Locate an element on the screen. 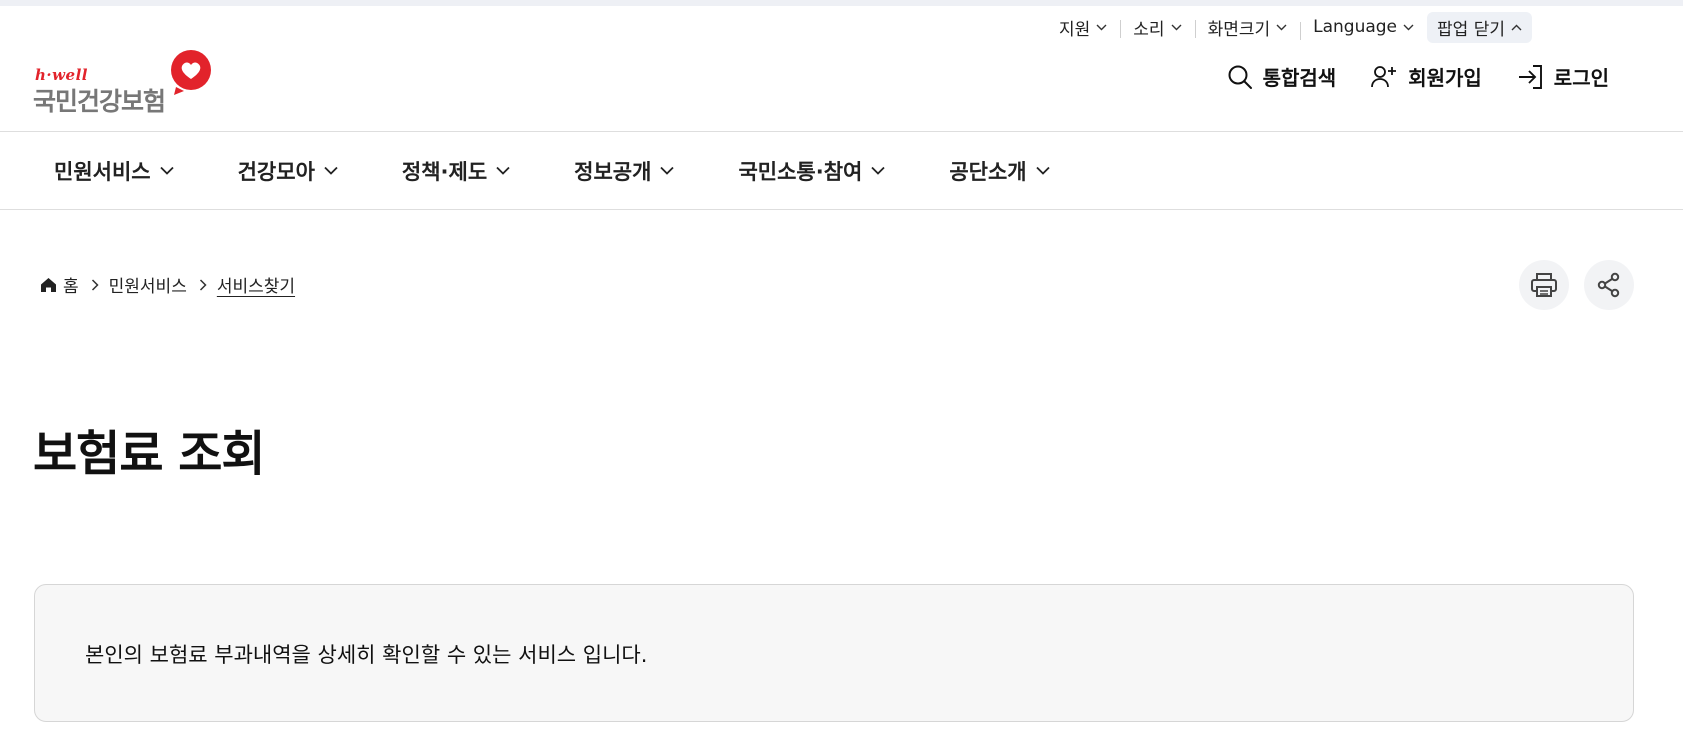 The width and height of the screenshot is (1683, 748). gnb-item-label: 정보공개 is located at coordinates (613, 171).